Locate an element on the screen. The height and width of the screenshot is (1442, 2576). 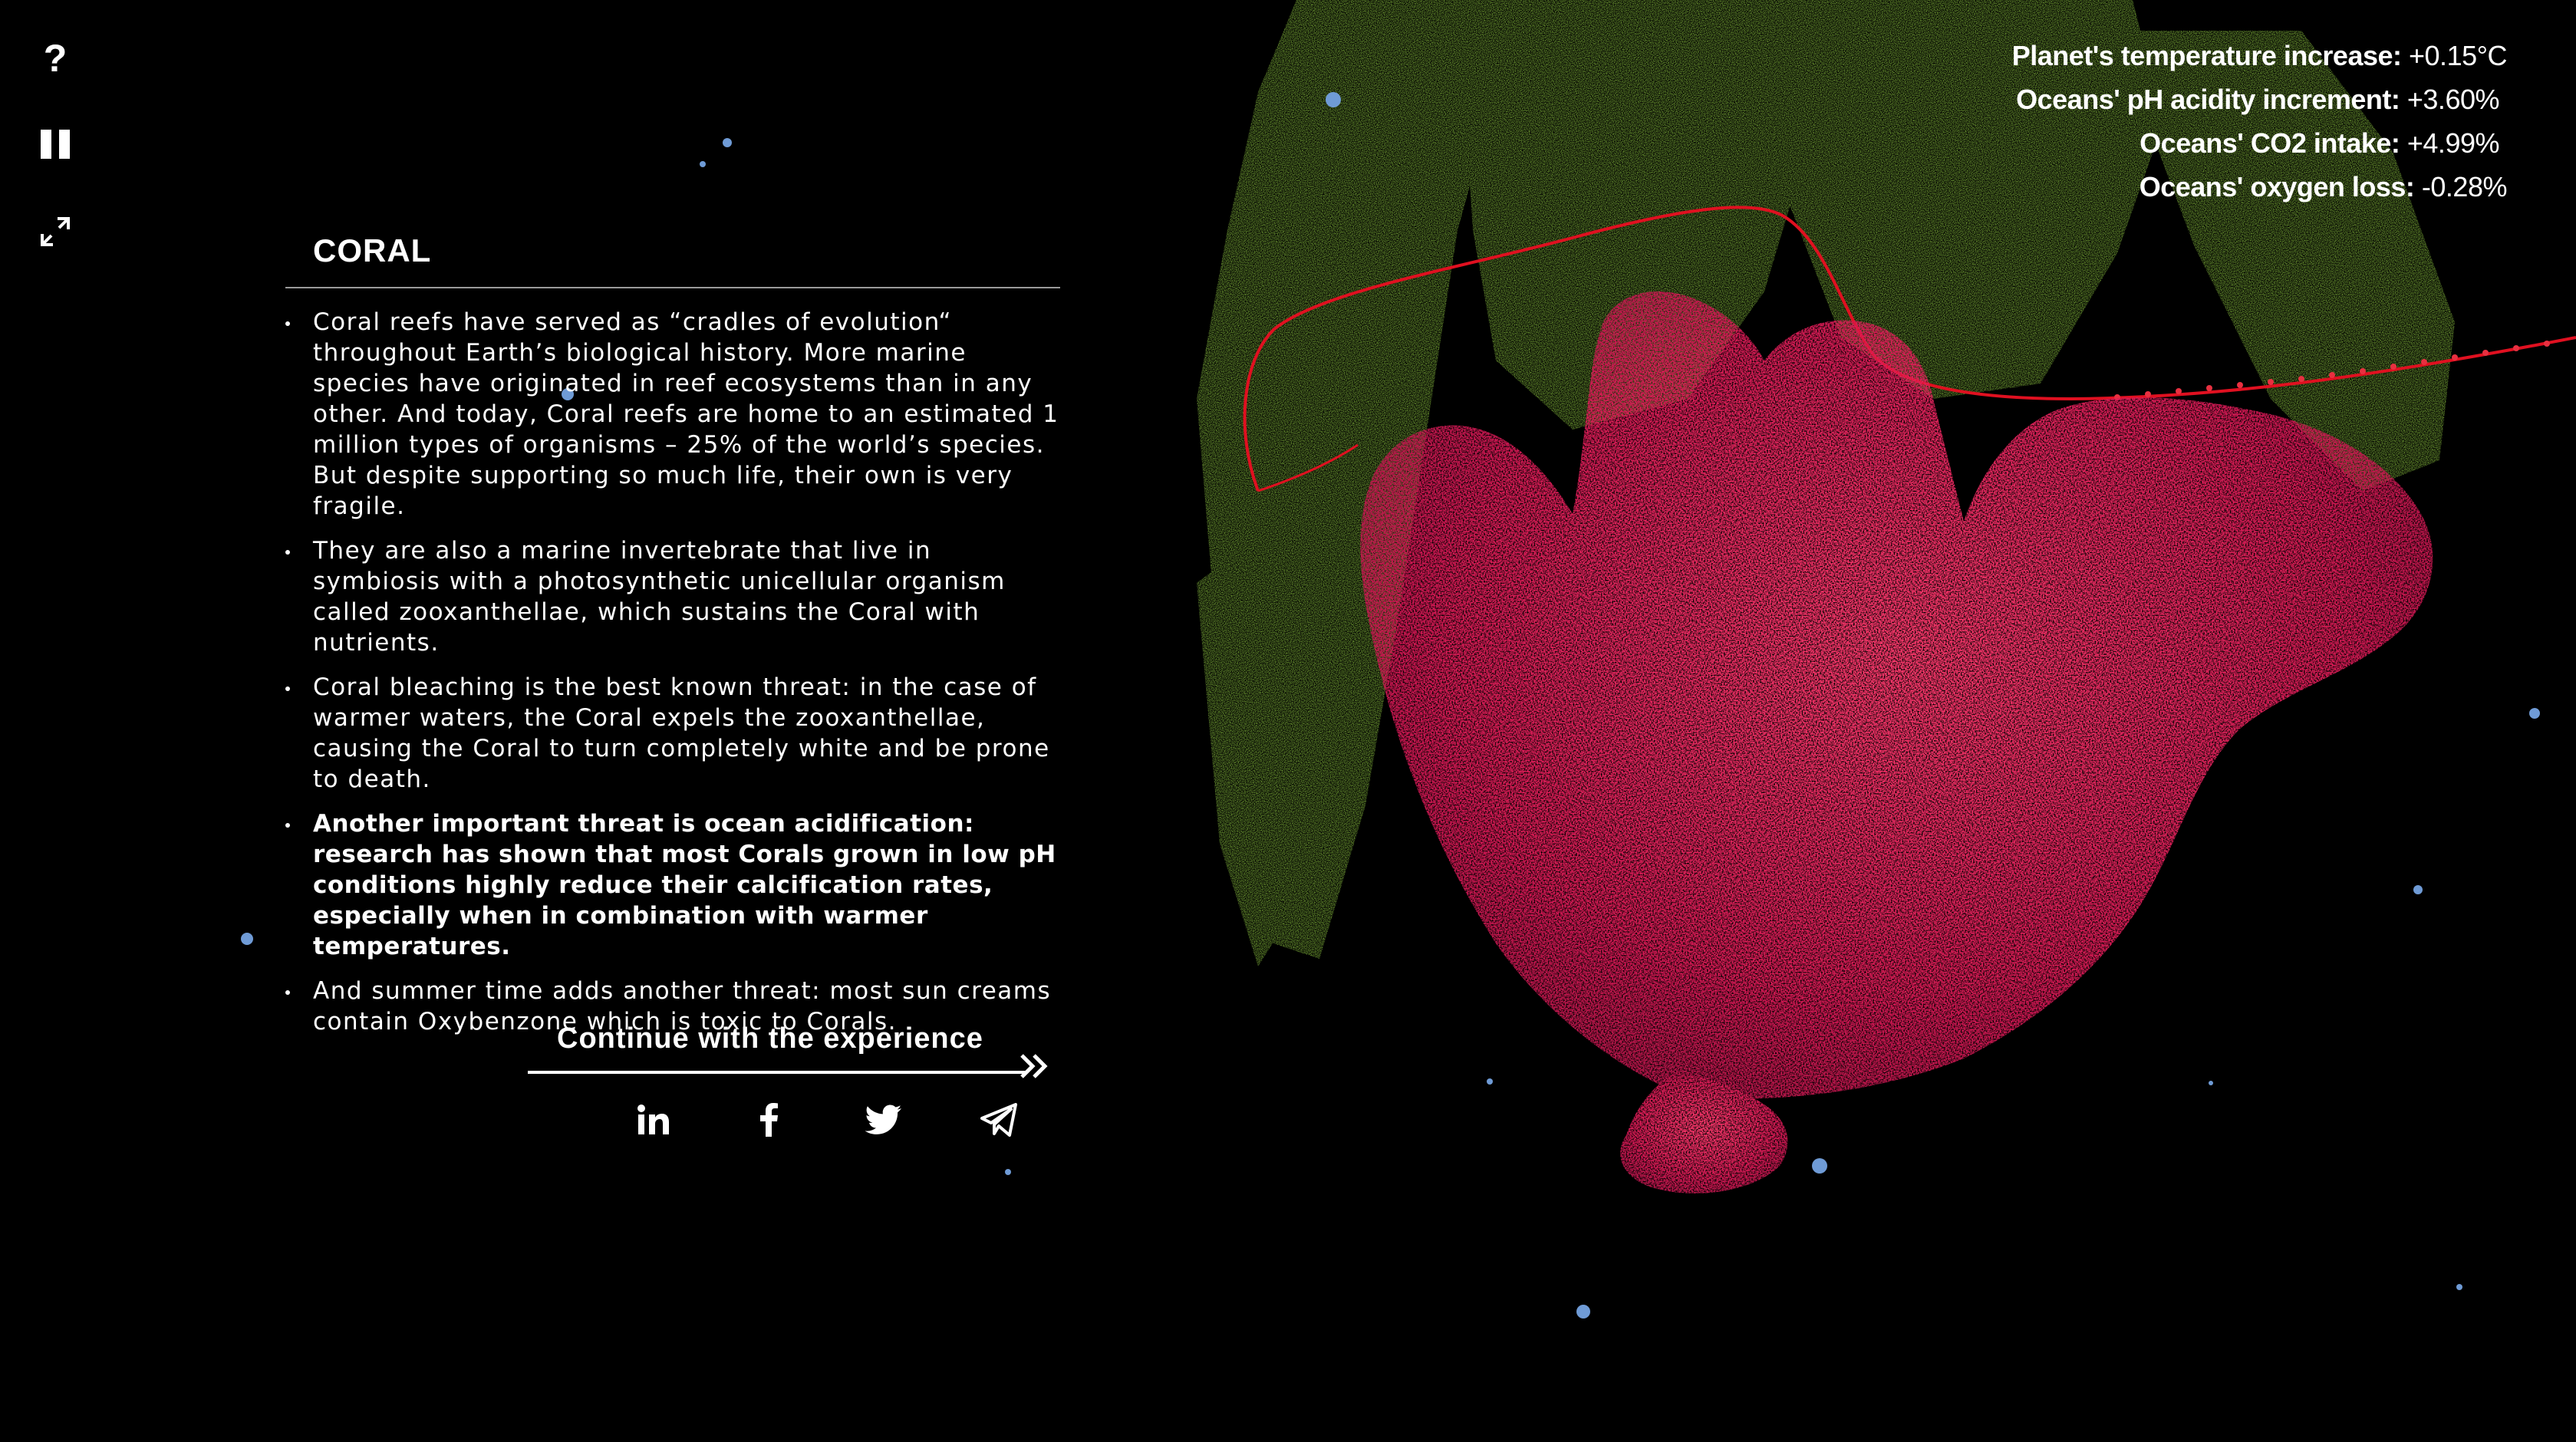
twitter-icon is located at coordinates (883, 1119).